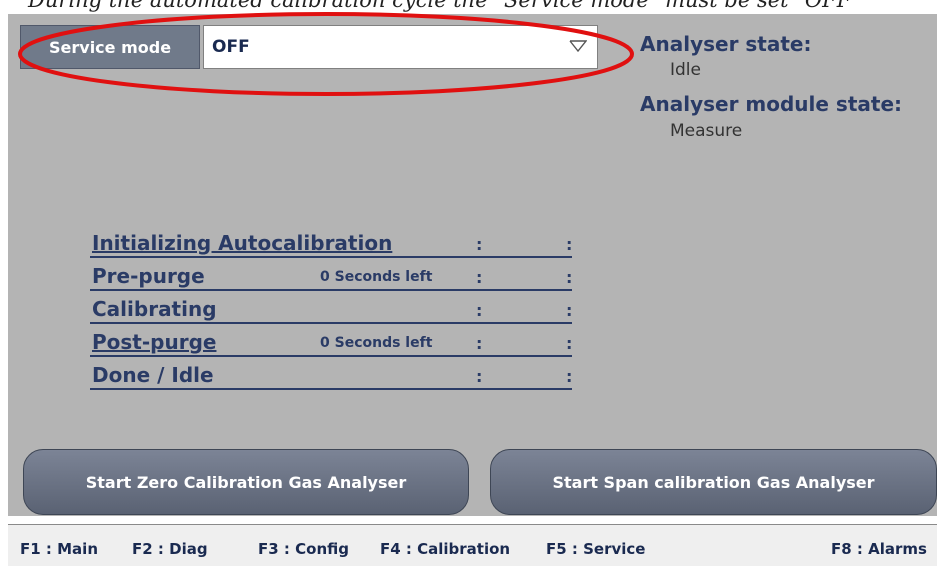 The width and height of the screenshot is (937, 566). What do you see at coordinates (578, 47) in the screenshot?
I see `chevron-down-icon` at bounding box center [578, 47].